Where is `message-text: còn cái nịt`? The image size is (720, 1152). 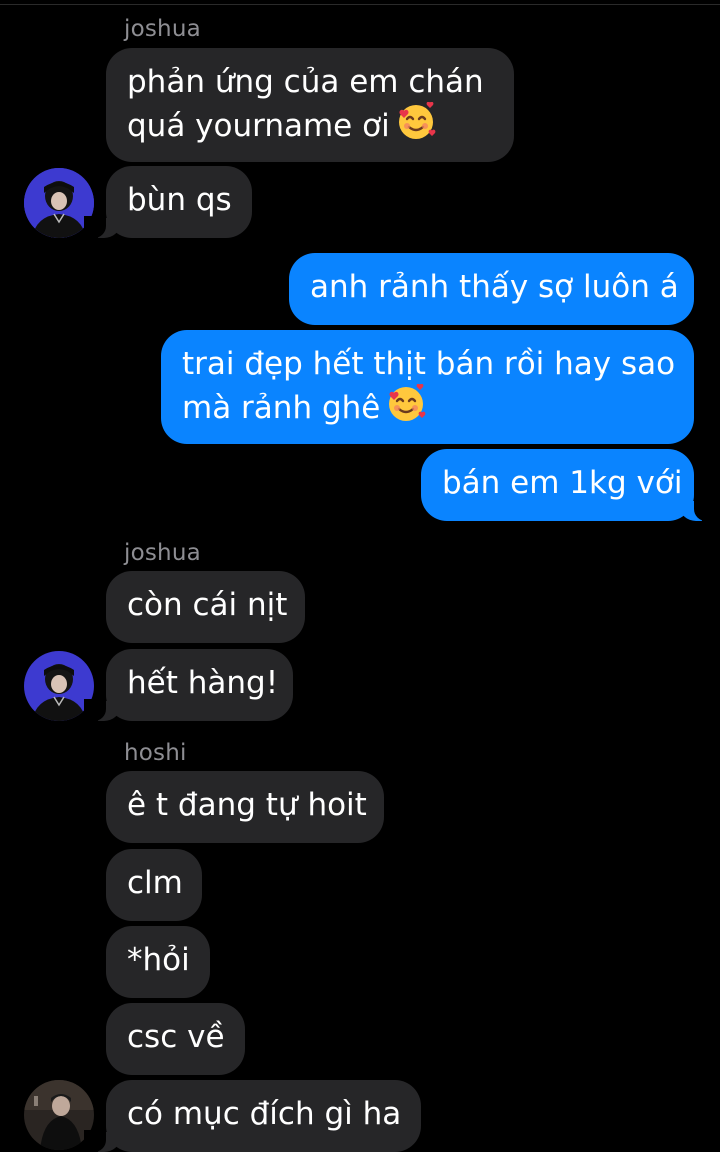 message-text: còn cái nịt is located at coordinates (207, 605).